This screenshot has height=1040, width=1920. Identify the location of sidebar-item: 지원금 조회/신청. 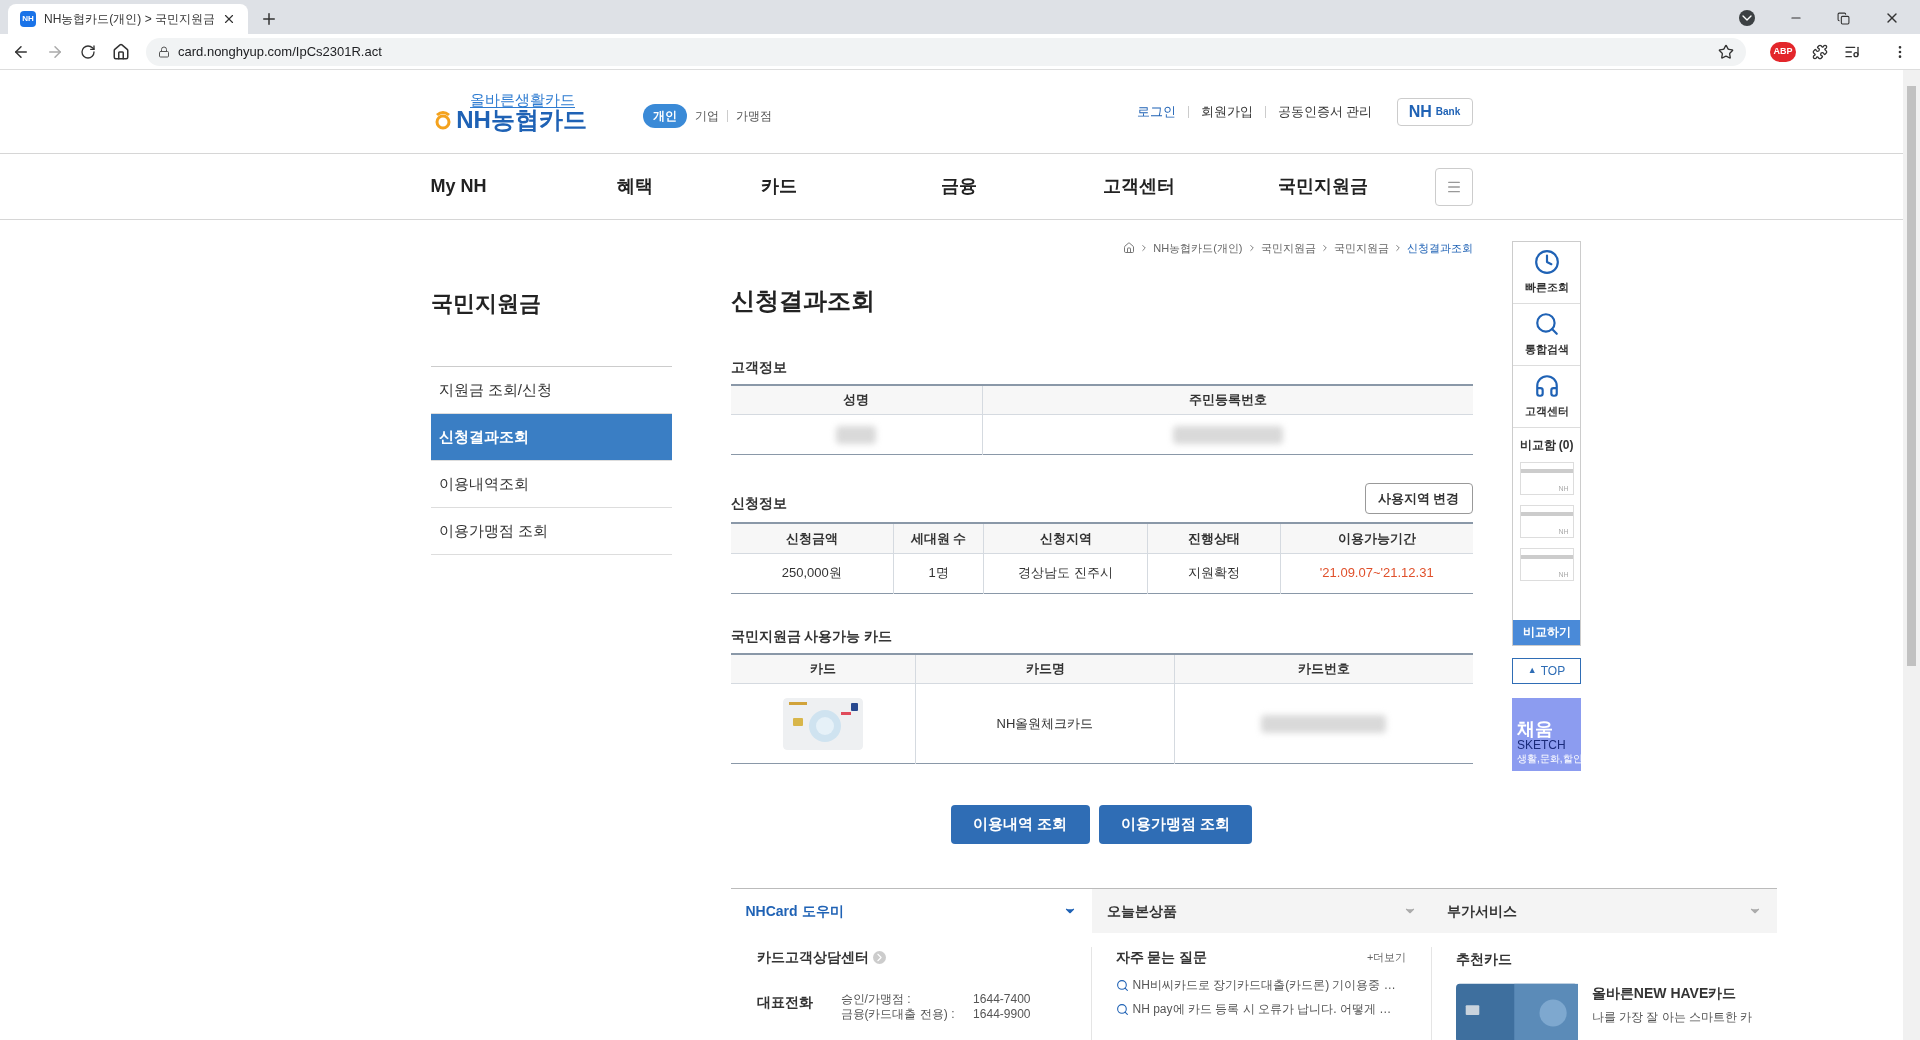
(551, 390).